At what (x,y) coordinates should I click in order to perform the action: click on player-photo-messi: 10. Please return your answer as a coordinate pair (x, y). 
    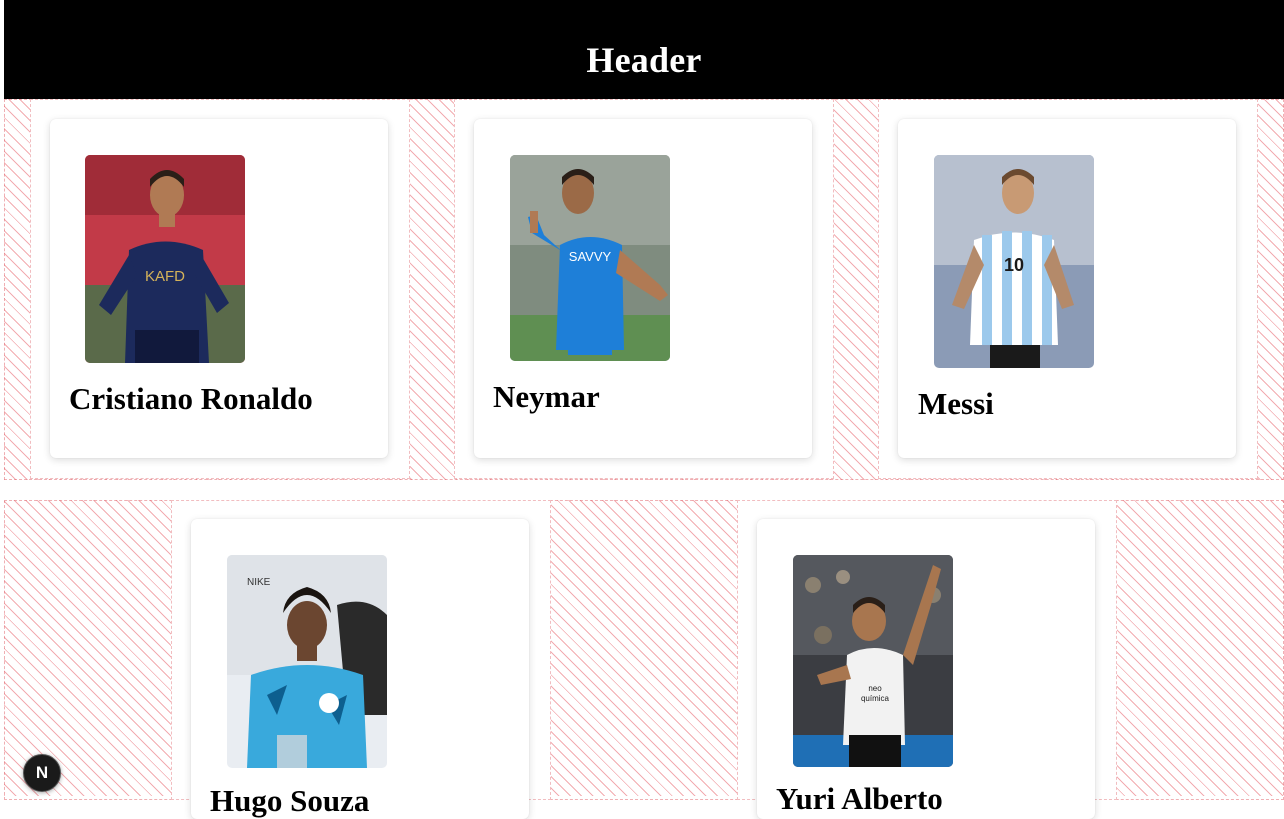
    Looking at the image, I should click on (1014, 261).